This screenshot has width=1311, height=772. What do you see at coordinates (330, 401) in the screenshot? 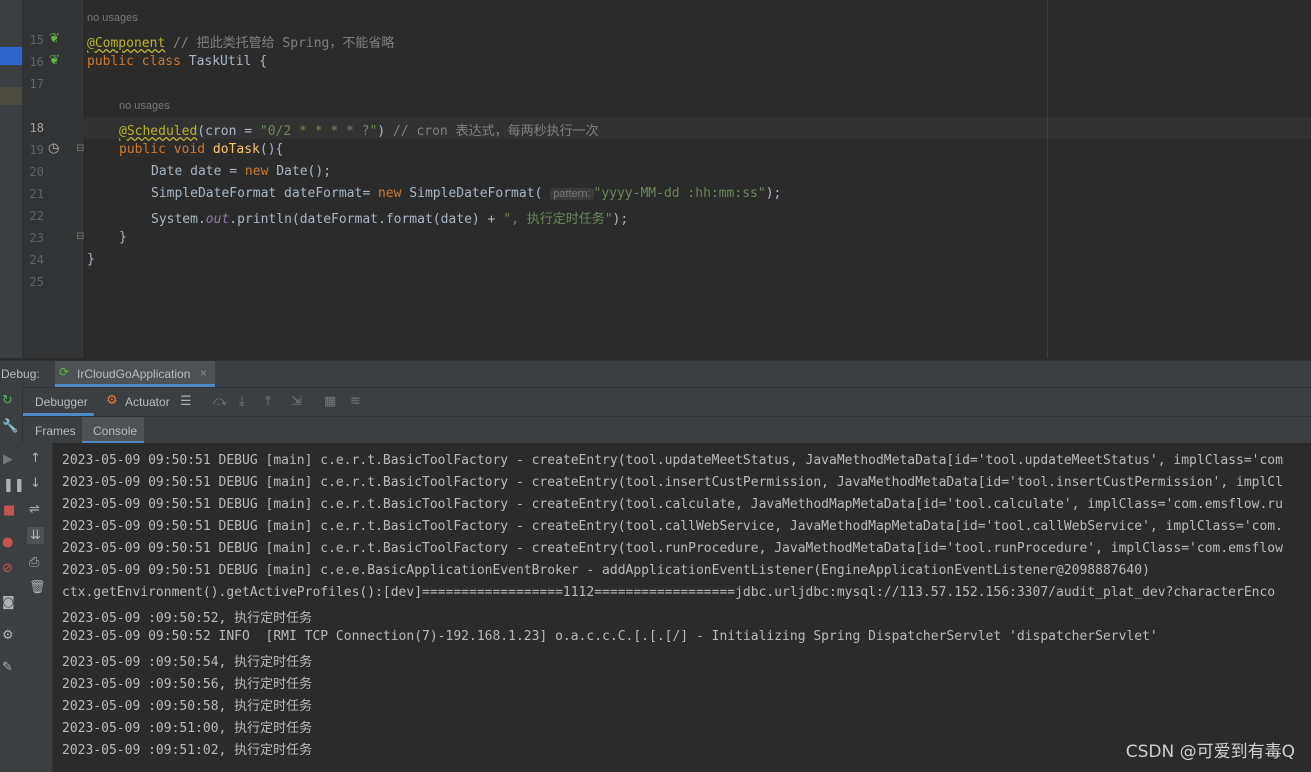
I see `evaluate-icon: ▦` at bounding box center [330, 401].